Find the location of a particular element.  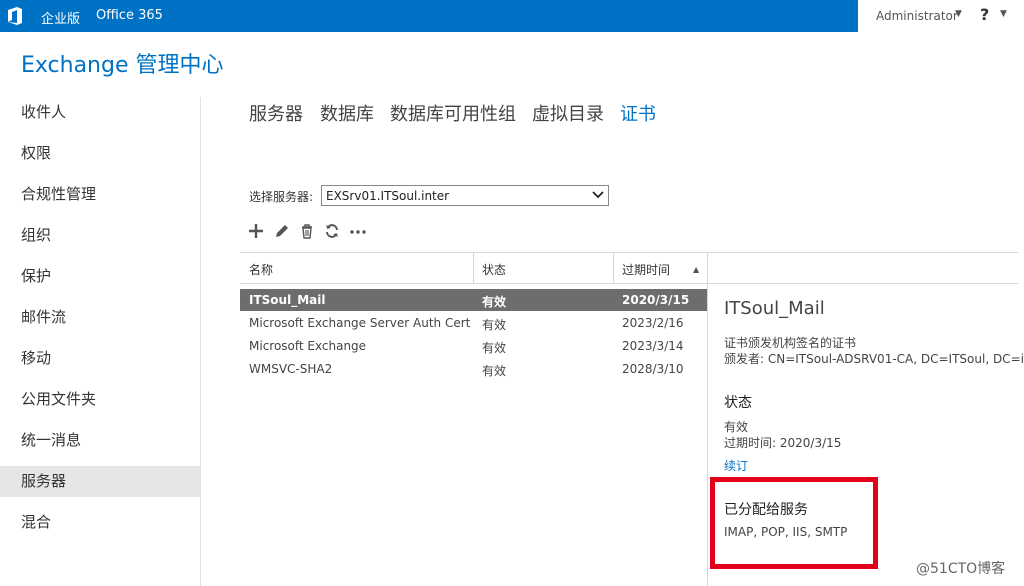

delete-icon is located at coordinates (307, 231).